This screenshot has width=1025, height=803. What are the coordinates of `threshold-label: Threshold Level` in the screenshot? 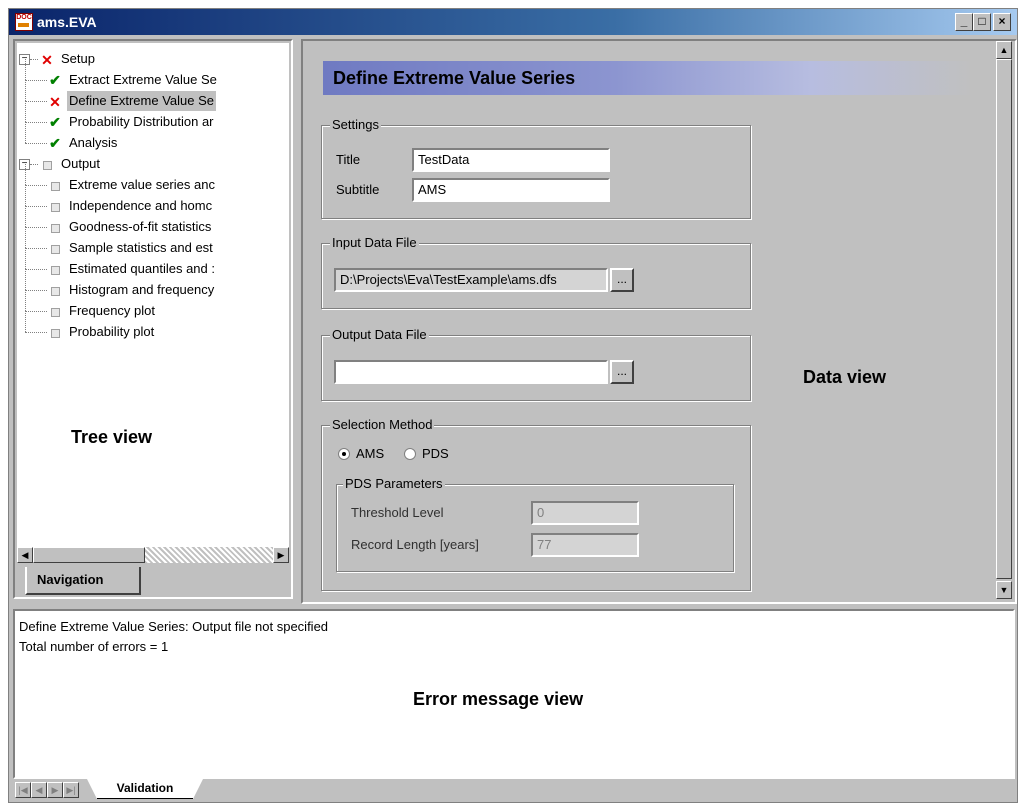 It's located at (397, 512).